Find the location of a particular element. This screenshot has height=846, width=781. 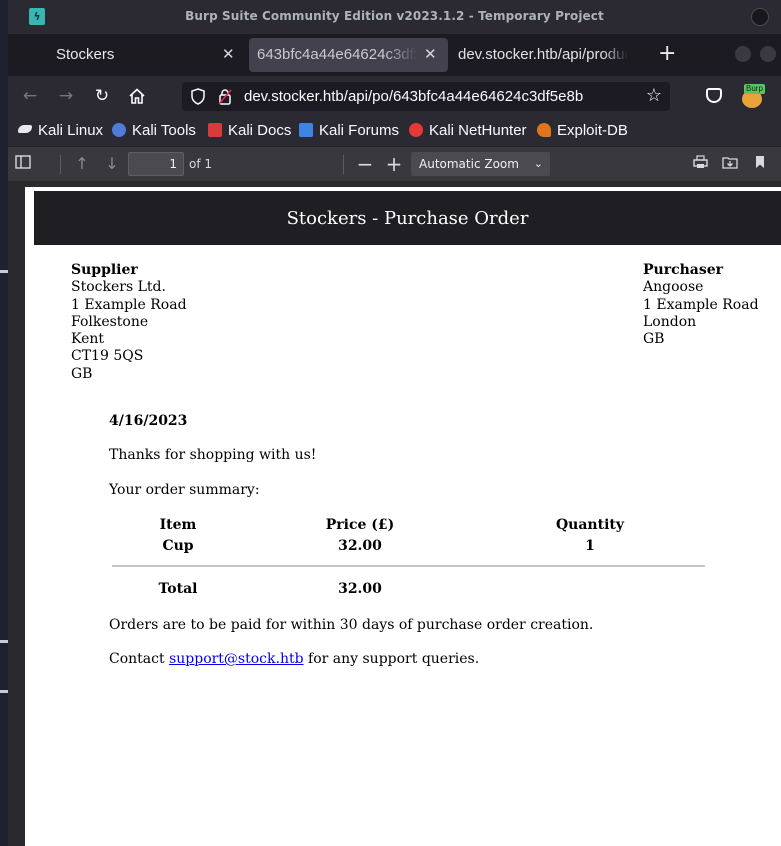

bookmark-kali-nethunter: Kali NetHunter is located at coordinates (468, 130).